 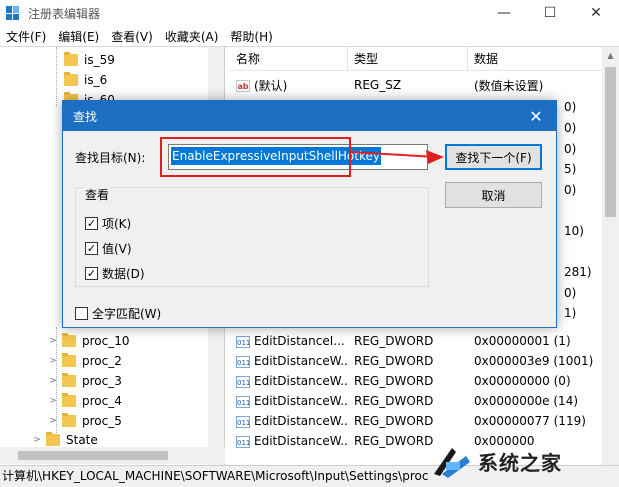 What do you see at coordinates (536, 116) in the screenshot?
I see `dialog-close-button: ✕` at bounding box center [536, 116].